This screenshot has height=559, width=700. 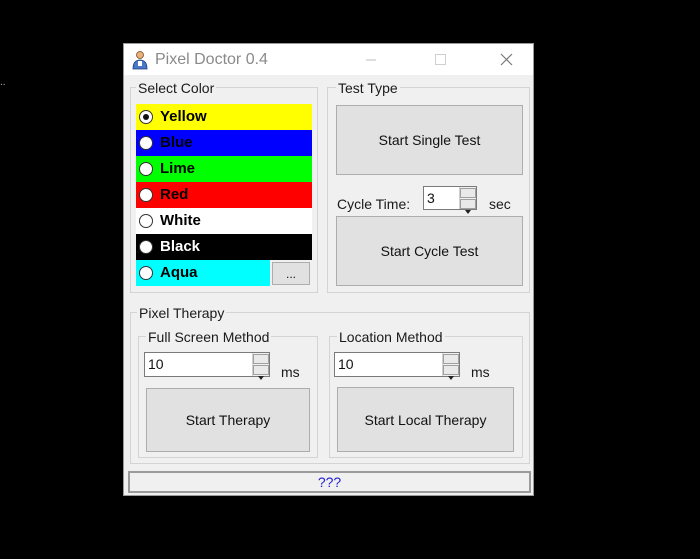 What do you see at coordinates (425, 419) in the screenshot?
I see `start-local-therapy-button: Start Local Therapy` at bounding box center [425, 419].